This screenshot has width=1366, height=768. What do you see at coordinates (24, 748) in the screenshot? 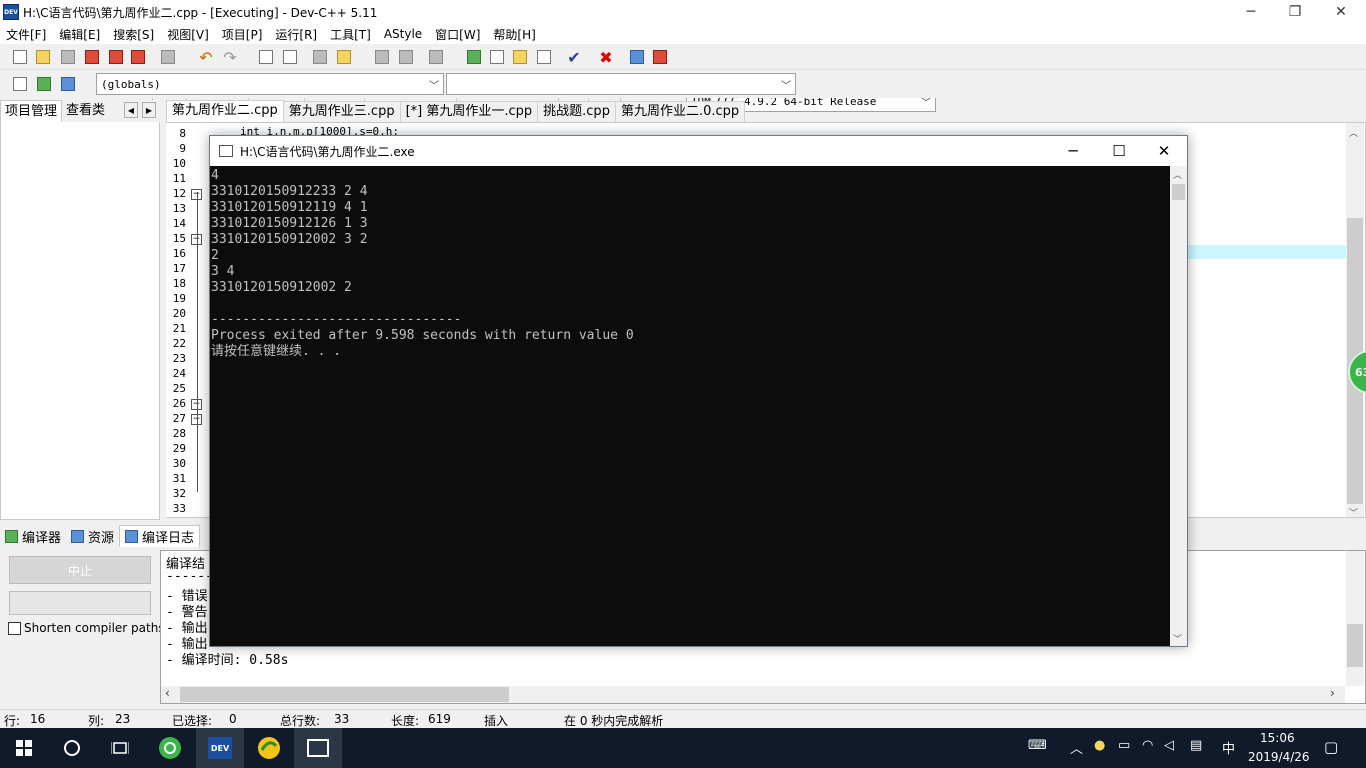
I see `start-button` at bounding box center [24, 748].